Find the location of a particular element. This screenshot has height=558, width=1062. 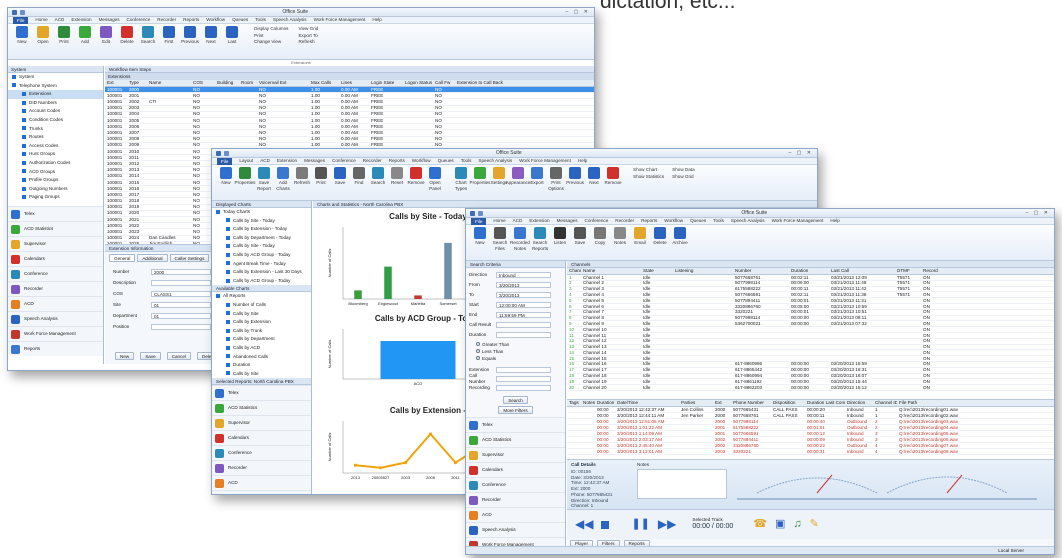

tree-item: All Reports is located at coordinates (261, 296).